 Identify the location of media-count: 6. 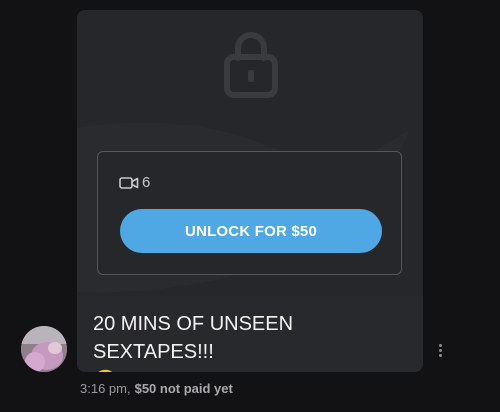
(134, 182).